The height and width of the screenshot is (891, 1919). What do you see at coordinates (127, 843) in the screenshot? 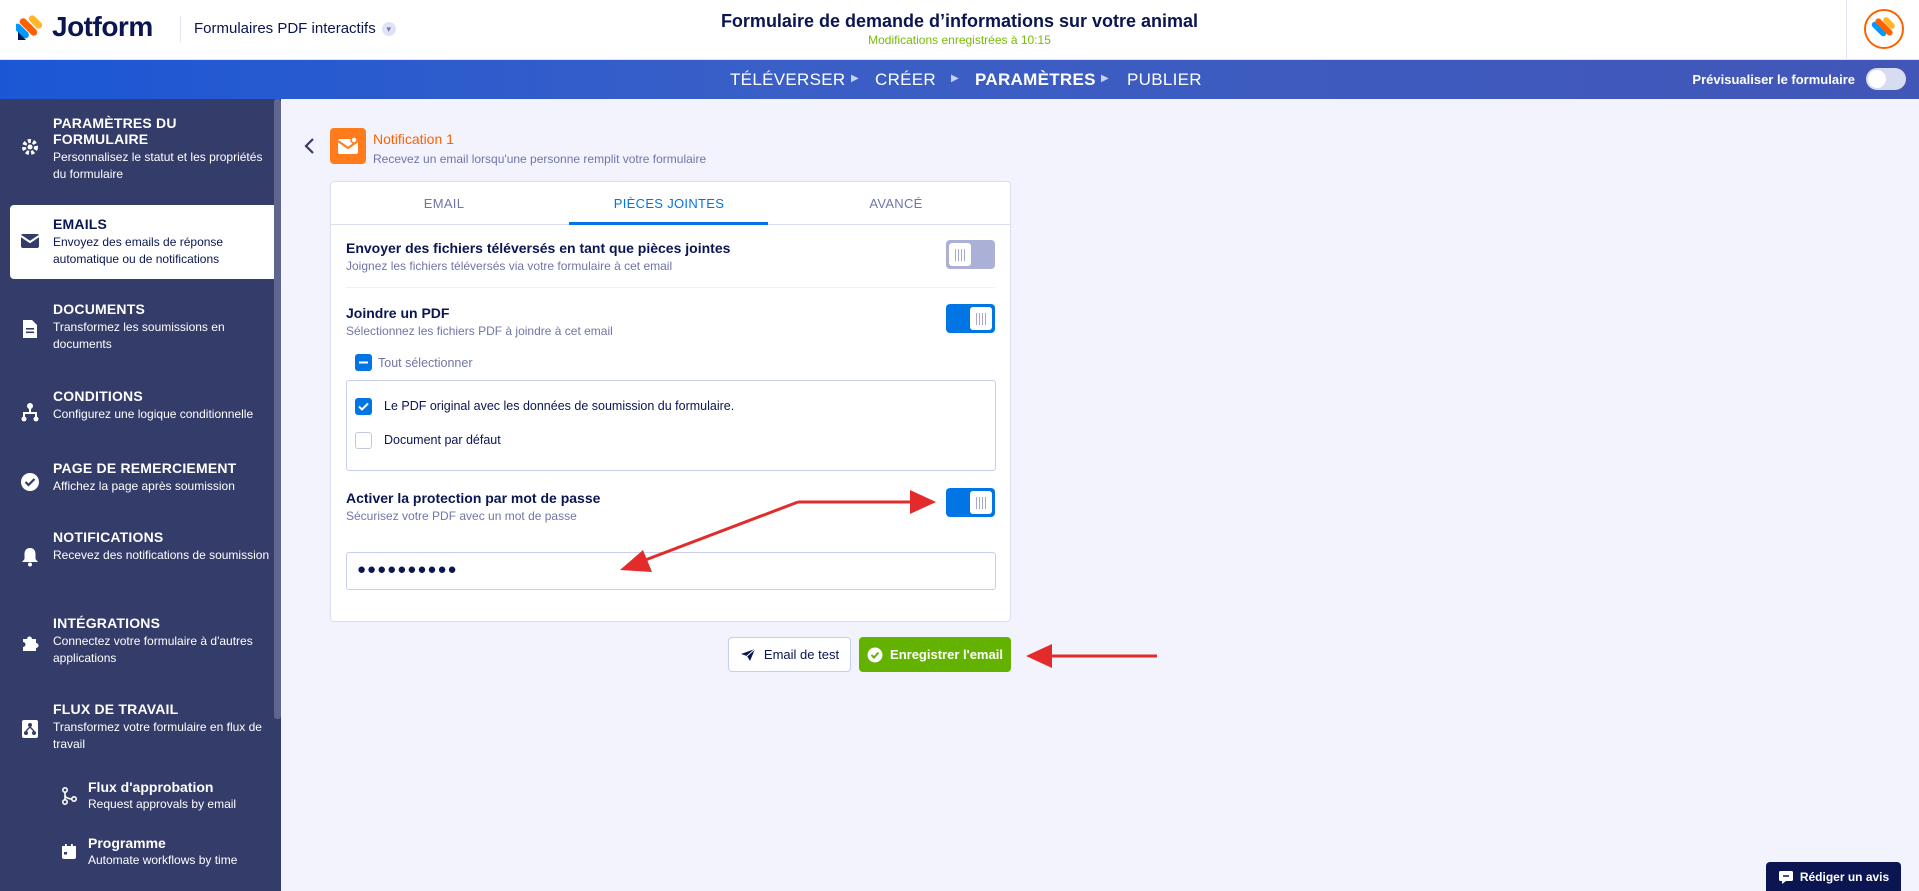
I see `sidebar-subitem-title: Programme` at bounding box center [127, 843].